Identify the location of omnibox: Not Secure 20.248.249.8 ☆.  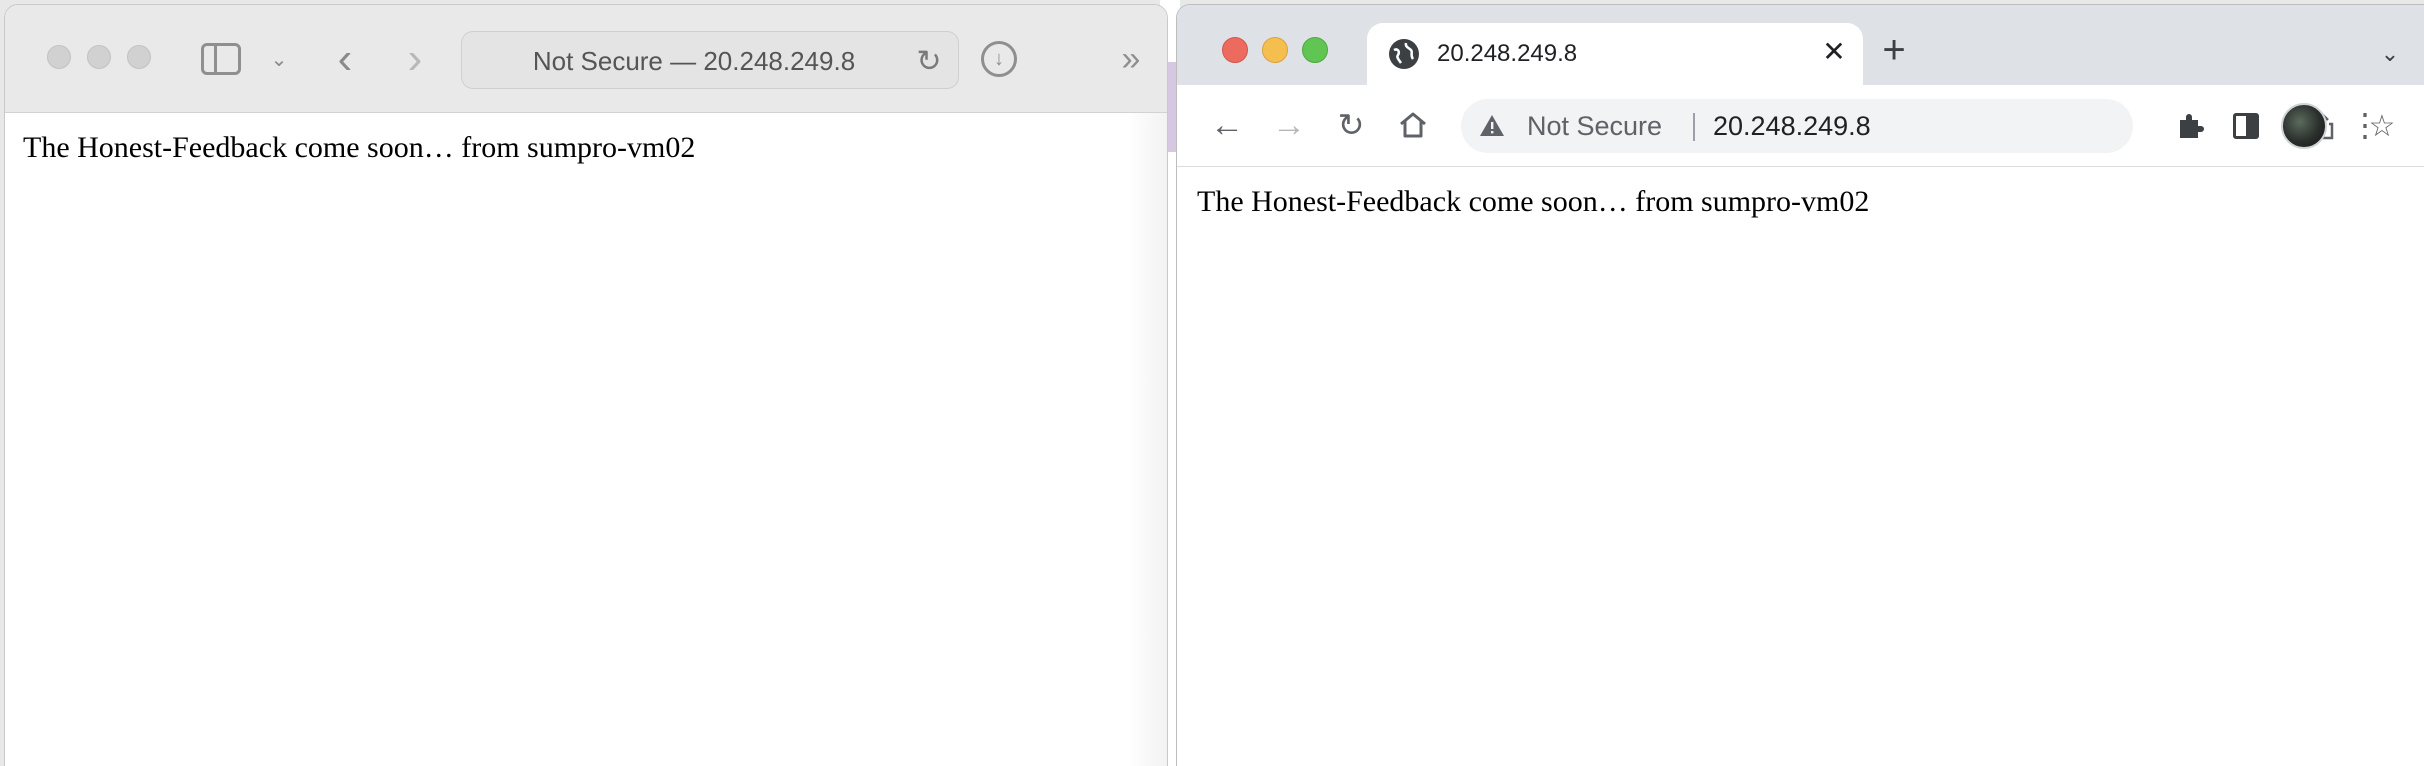
(1928, 126).